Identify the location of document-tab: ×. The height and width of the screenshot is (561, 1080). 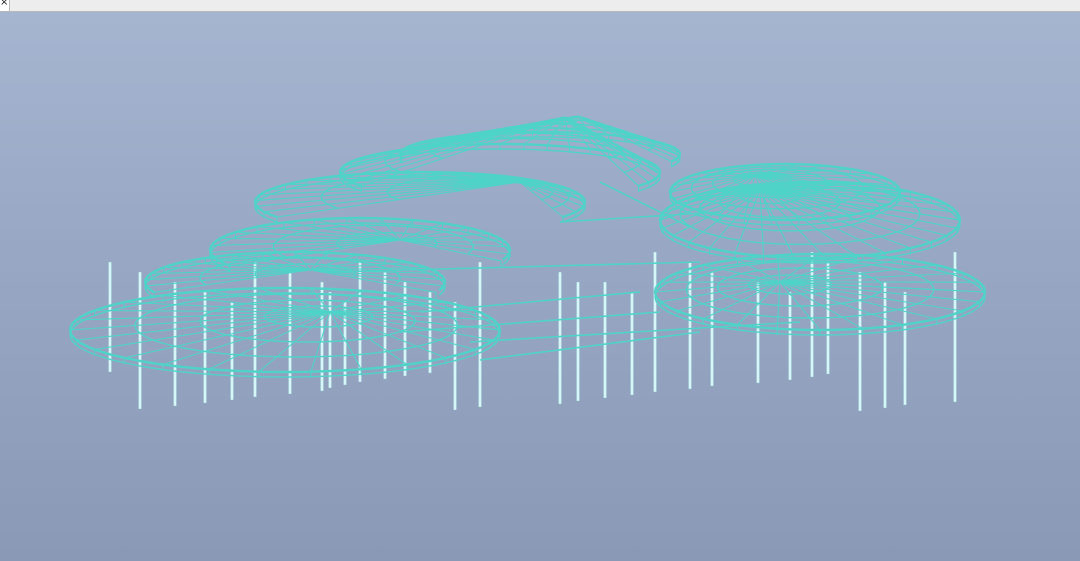
(5, 5).